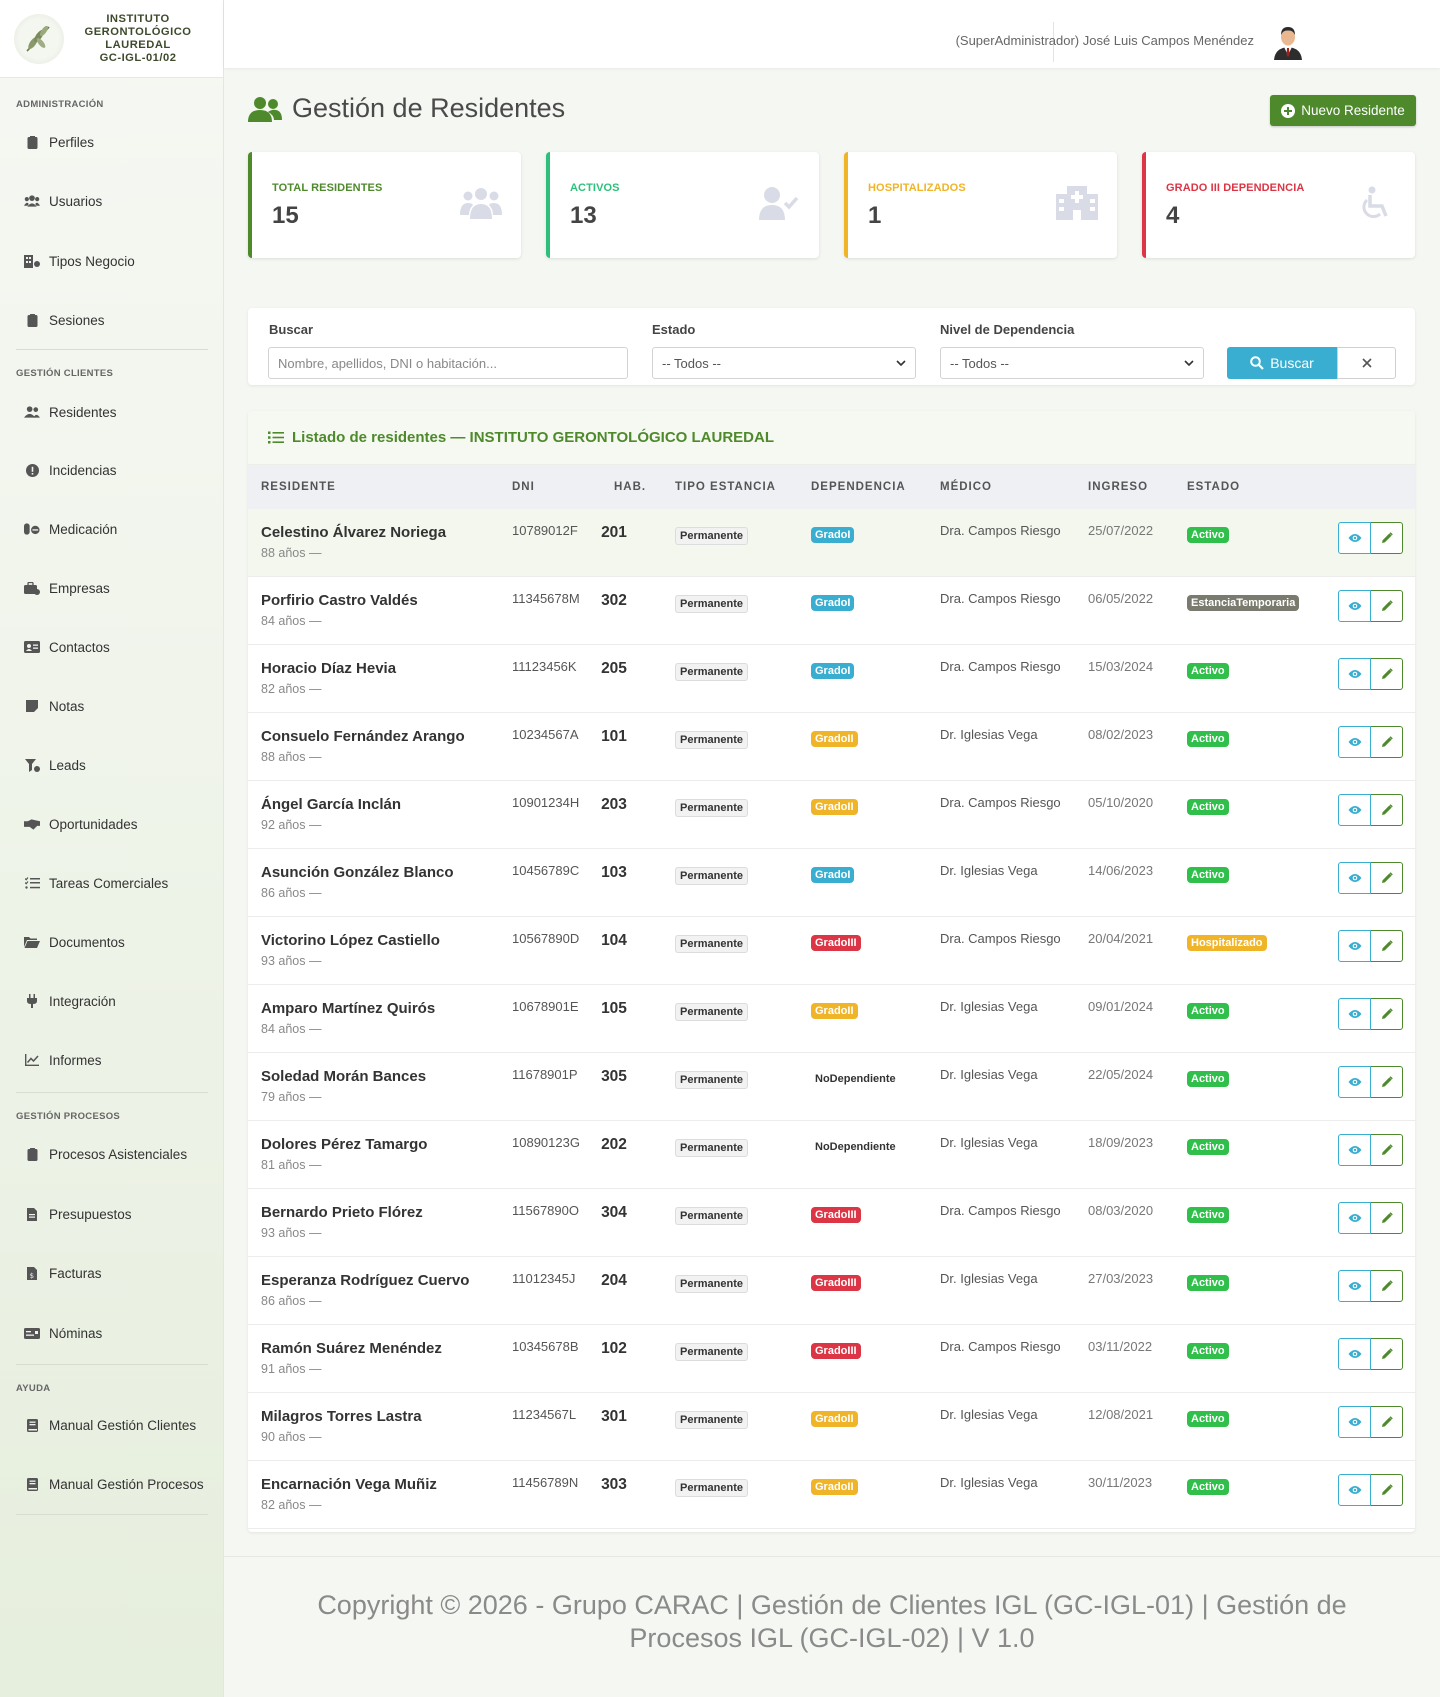 The image size is (1440, 1697). Describe the element at coordinates (112, 320) in the screenshot. I see `sidebar-item-sesiones: Sesiones` at that location.